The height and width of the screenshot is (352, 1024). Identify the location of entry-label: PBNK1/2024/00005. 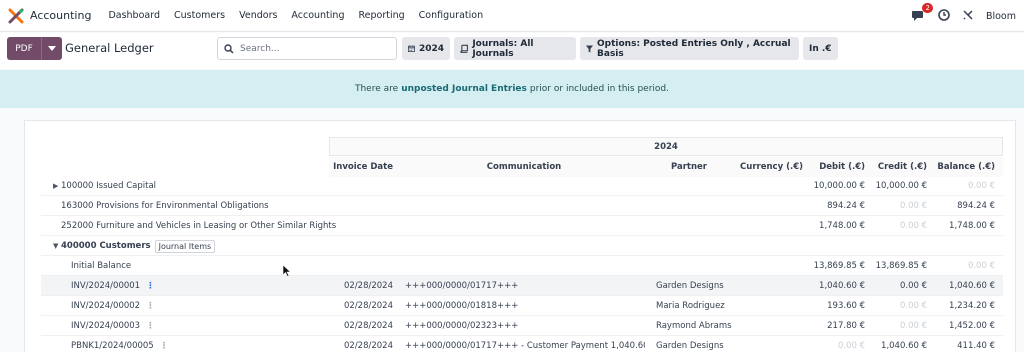
(112, 346).